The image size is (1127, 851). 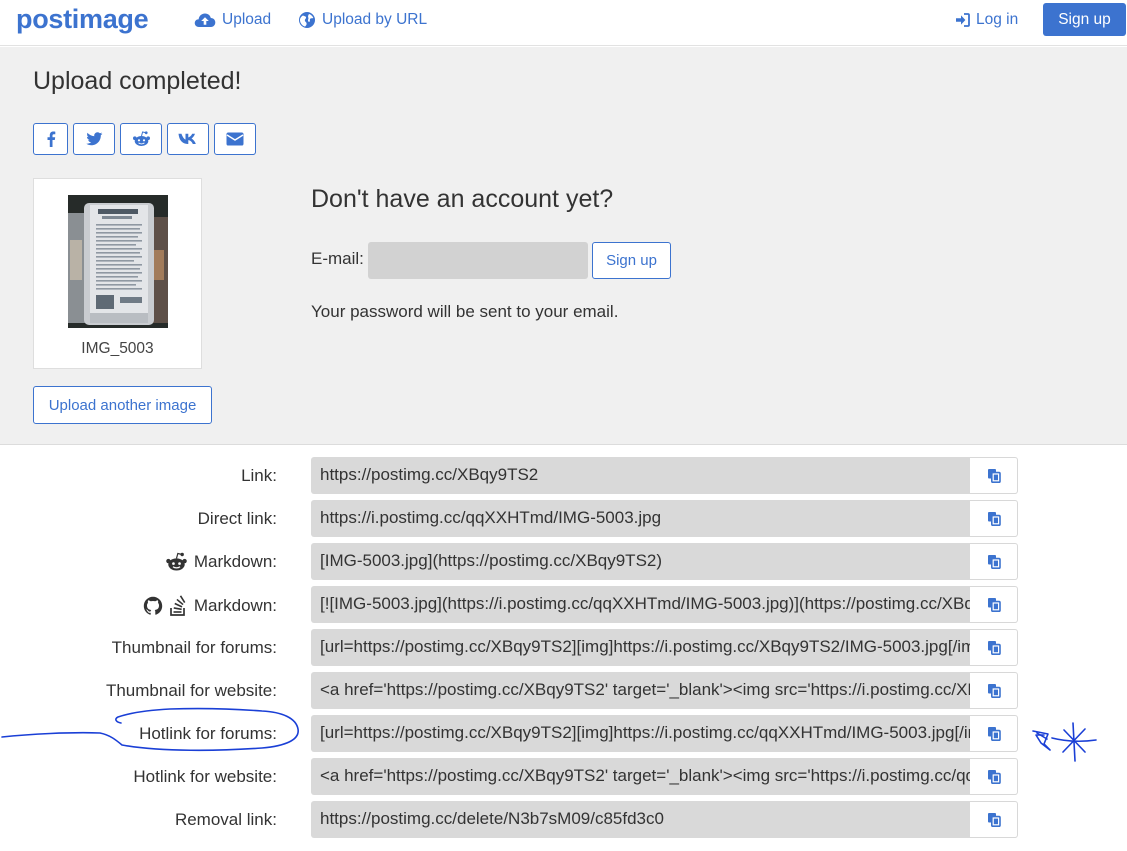 I want to click on vk-icon, so click(x=187, y=138).